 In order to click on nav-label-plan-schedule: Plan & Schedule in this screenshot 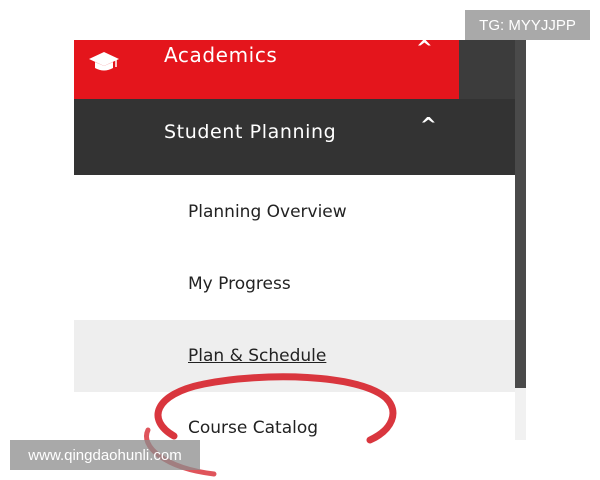, I will do `click(257, 356)`.